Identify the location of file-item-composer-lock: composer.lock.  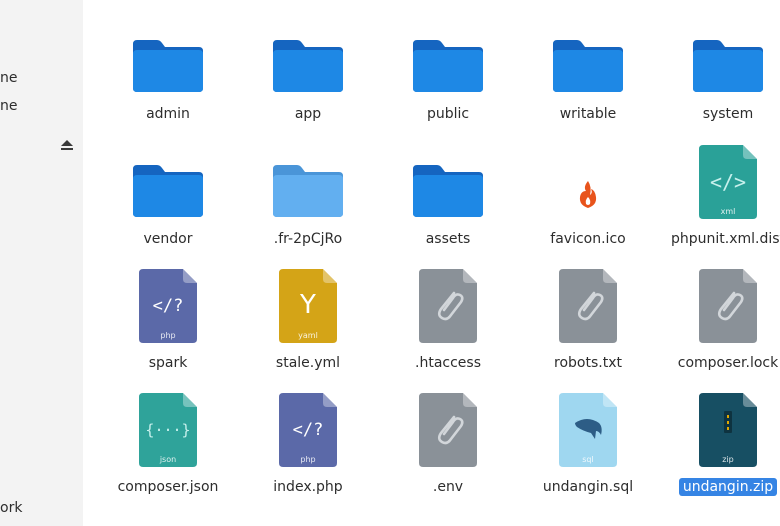
(719, 321).